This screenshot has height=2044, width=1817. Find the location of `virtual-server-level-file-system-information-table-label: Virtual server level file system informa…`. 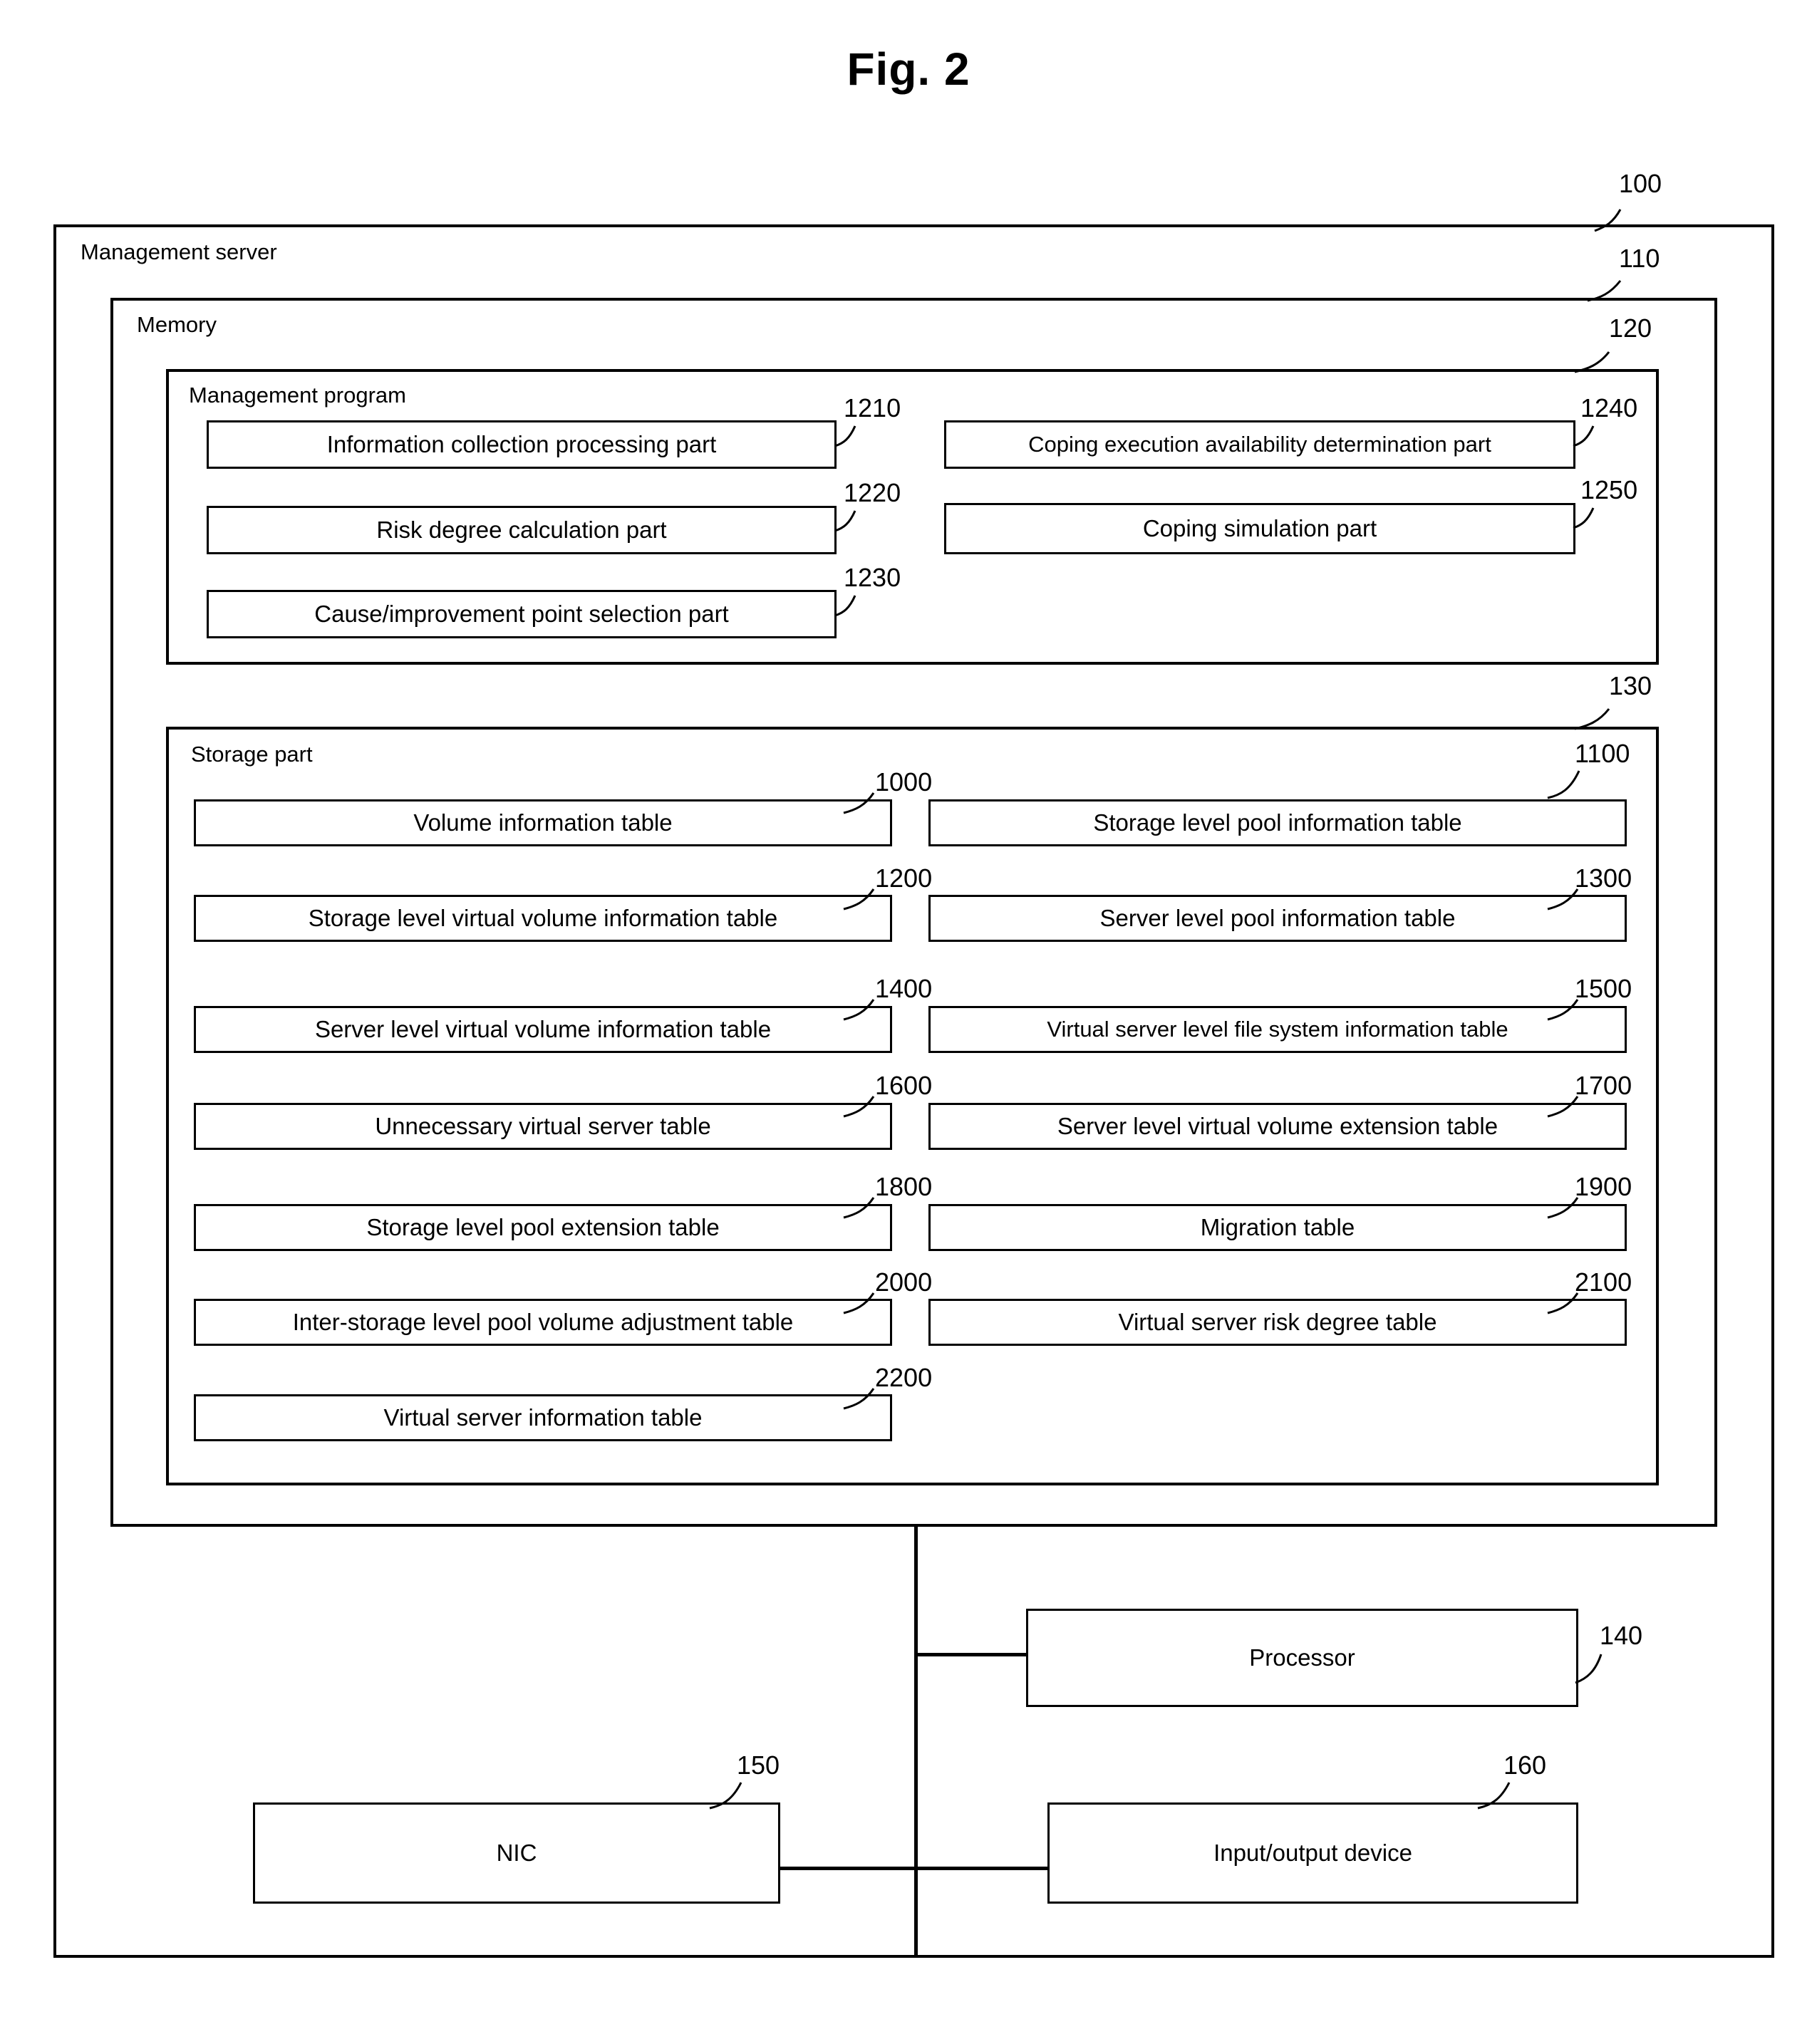

virtual-server-level-file-system-information-table-label: Virtual server level file system informa… is located at coordinates (1277, 1029).